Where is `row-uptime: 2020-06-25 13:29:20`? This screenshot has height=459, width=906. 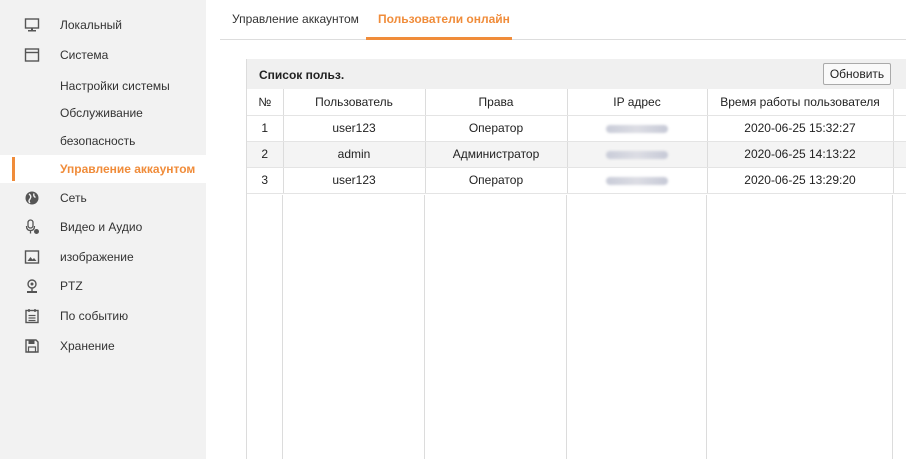
row-uptime: 2020-06-25 13:29:20 is located at coordinates (800, 180).